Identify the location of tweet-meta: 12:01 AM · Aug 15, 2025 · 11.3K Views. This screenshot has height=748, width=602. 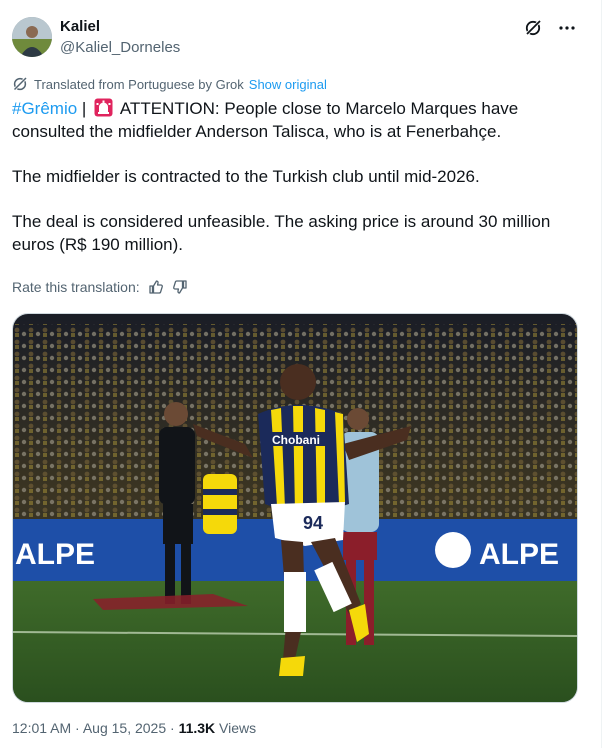
(134, 728).